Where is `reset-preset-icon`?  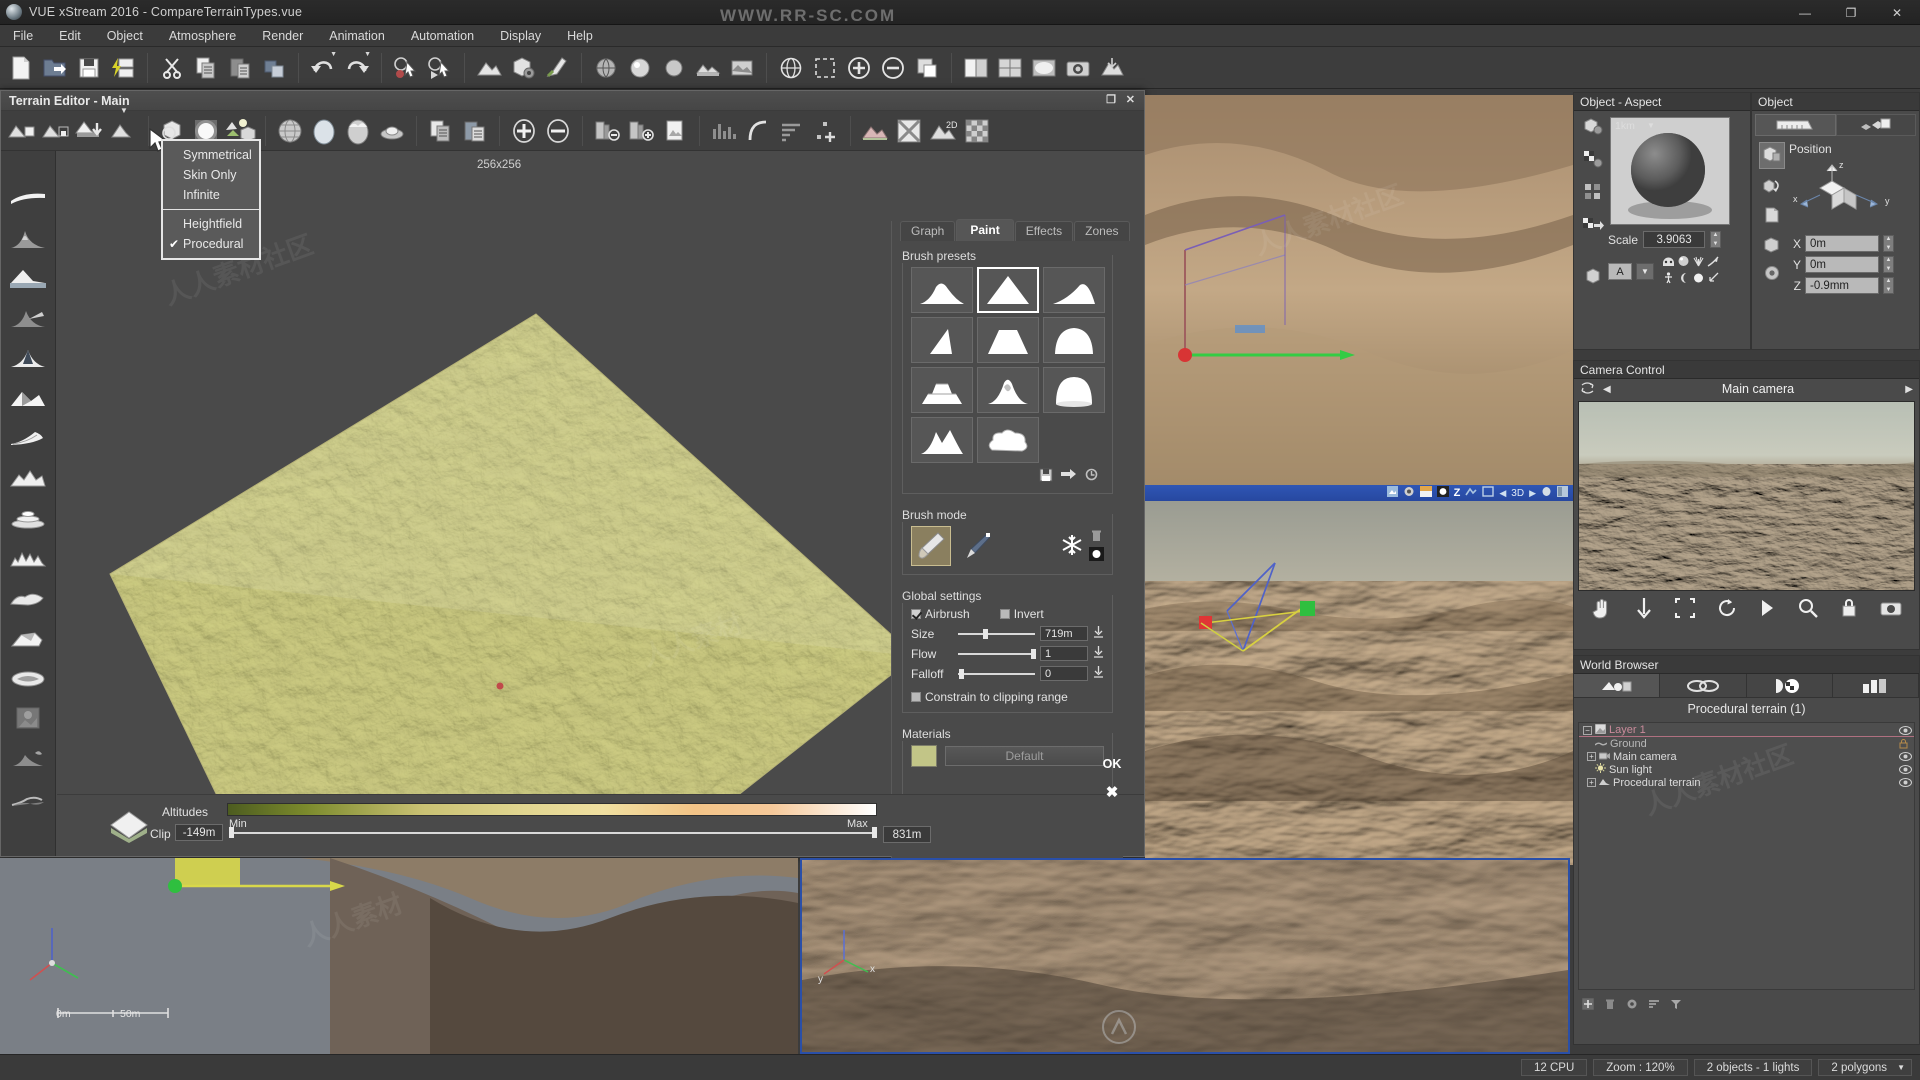 reset-preset-icon is located at coordinates (1091, 476).